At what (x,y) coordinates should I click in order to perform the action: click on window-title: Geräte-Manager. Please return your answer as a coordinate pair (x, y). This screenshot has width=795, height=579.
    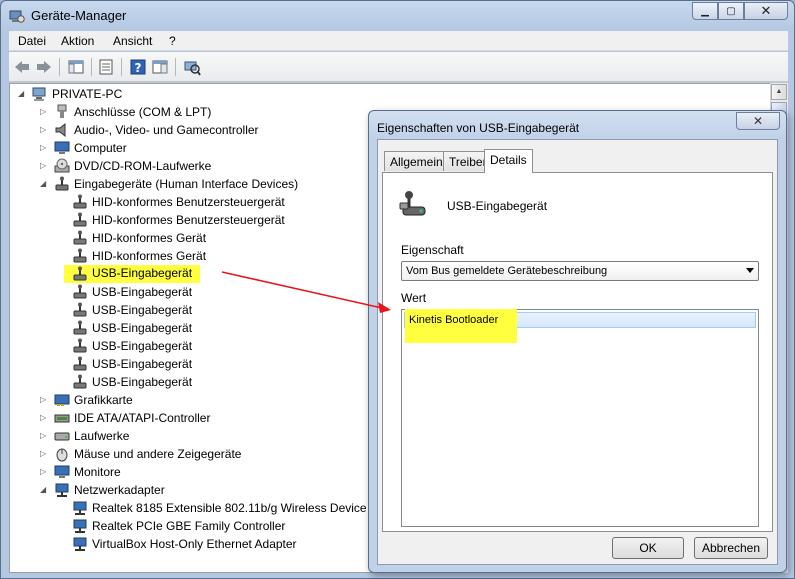
    Looking at the image, I should click on (79, 15).